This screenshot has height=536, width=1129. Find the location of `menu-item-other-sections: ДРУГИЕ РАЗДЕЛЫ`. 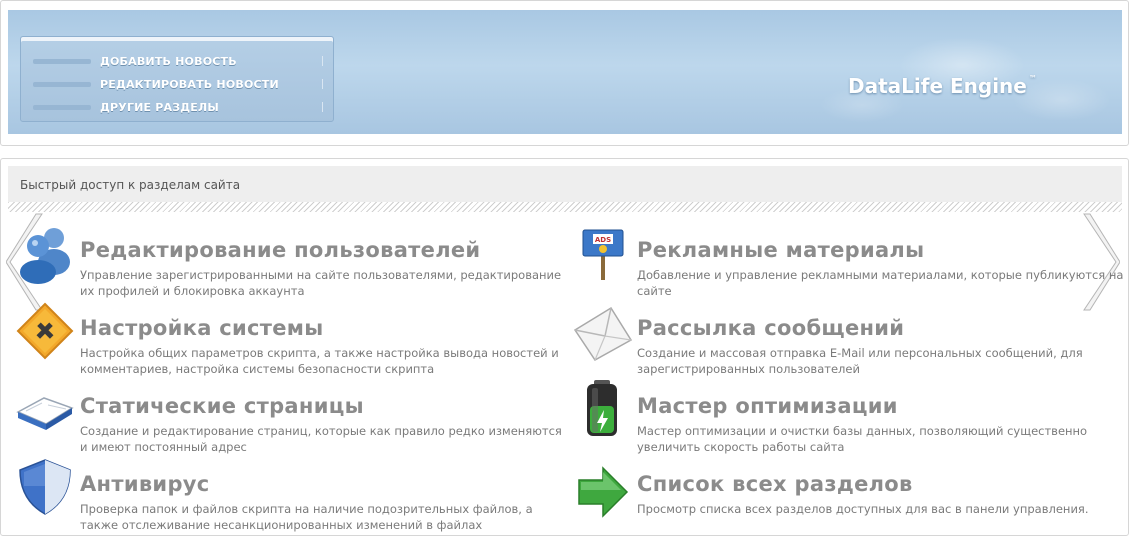

menu-item-other-sections: ДРУГИЕ РАЗДЕЛЫ is located at coordinates (177, 107).